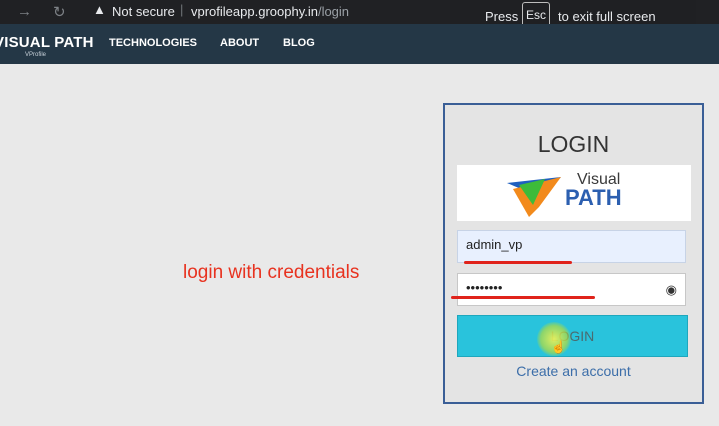 The height and width of the screenshot is (426, 719). I want to click on brand-subtitle: VProfile, so click(36, 55).